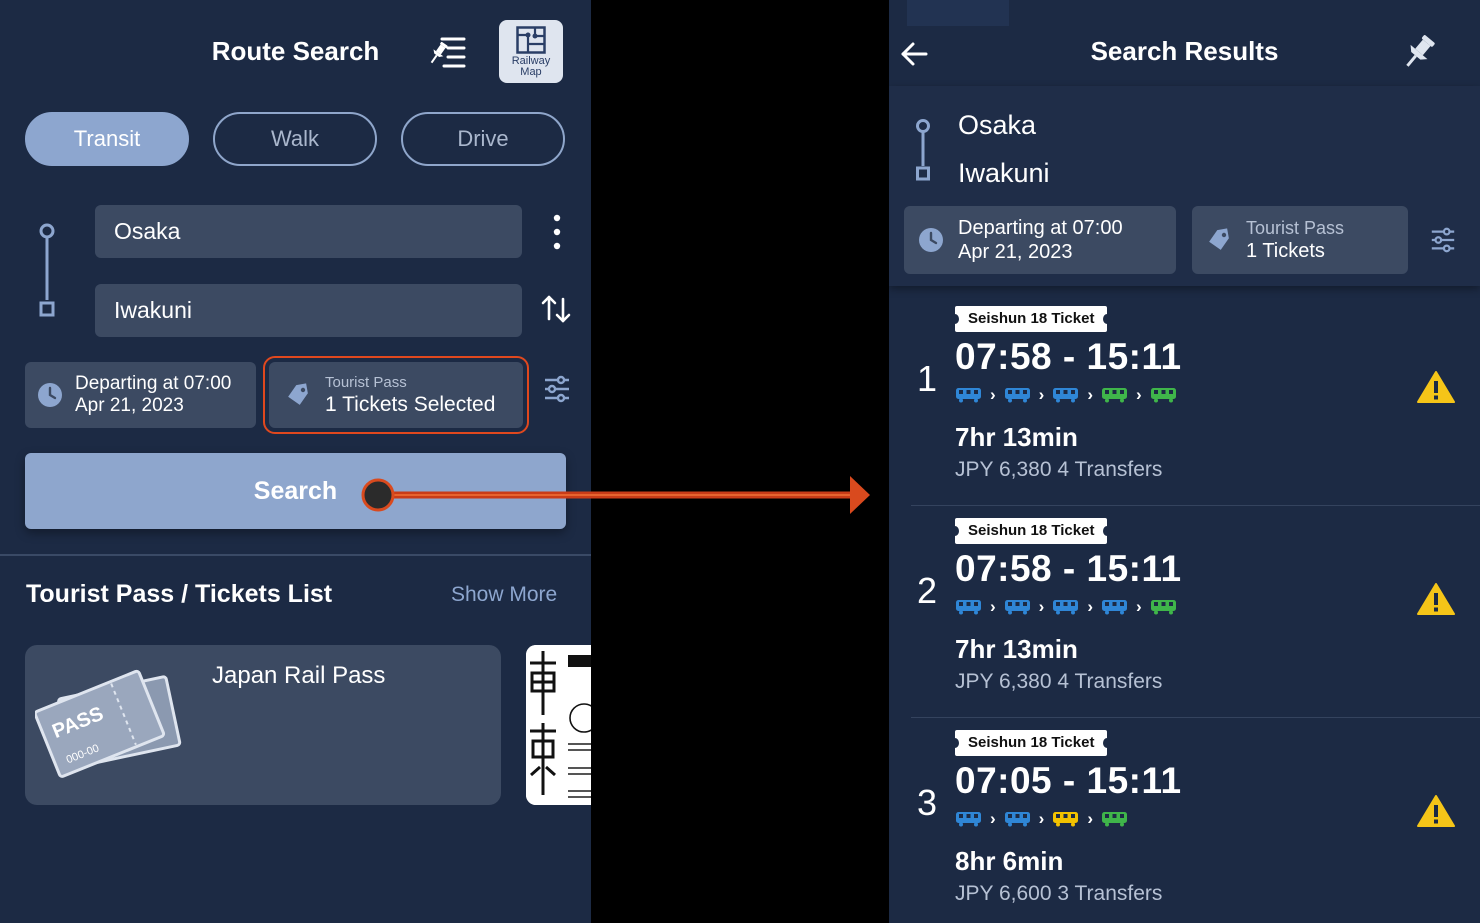 The image size is (1480, 923). I want to click on tab-walk: Walk, so click(295, 139).